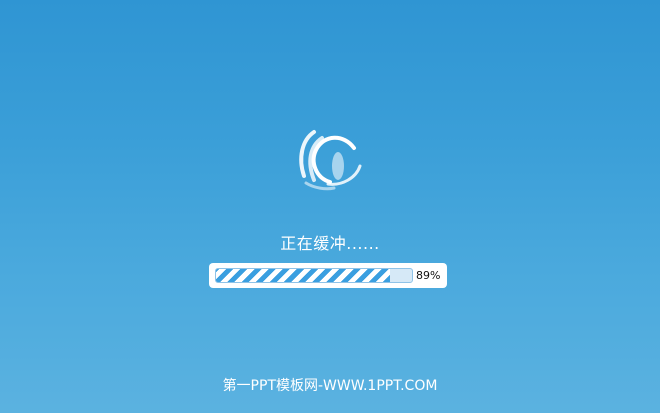  What do you see at coordinates (332, 161) in the screenshot?
I see `swirl-eye-logo-icon` at bounding box center [332, 161].